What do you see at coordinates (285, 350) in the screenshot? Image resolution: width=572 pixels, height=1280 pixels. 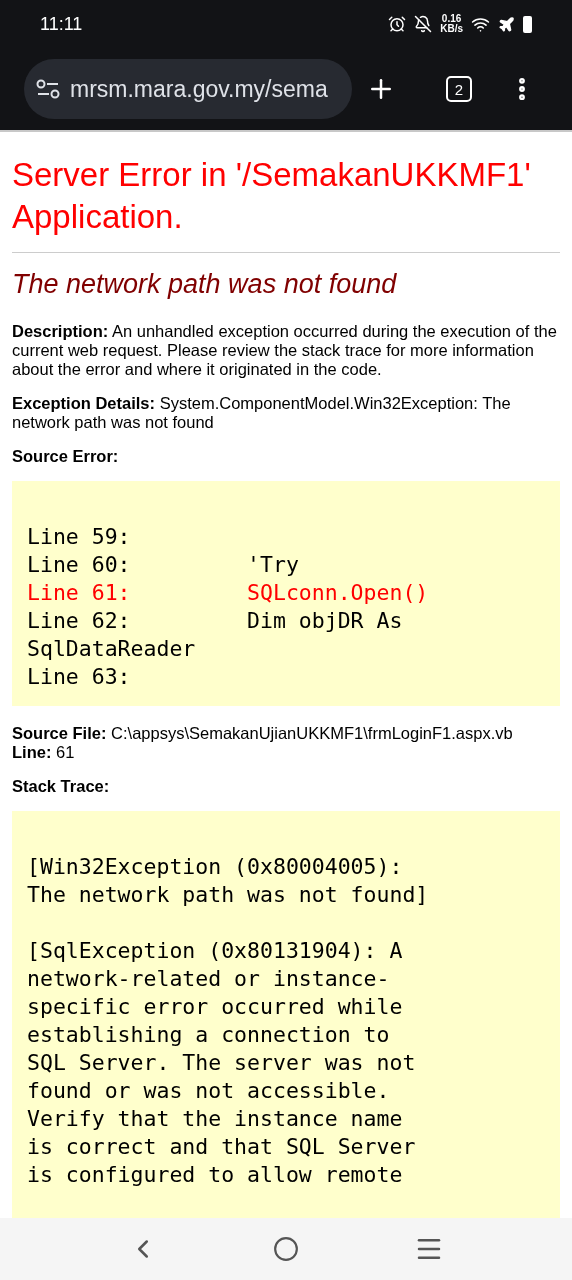 I see `description-text: Description: An unhandled exception occurred during the execution of the current web request. Please review the stack trace for more information about the error and where it originated in the code.` at bounding box center [285, 350].